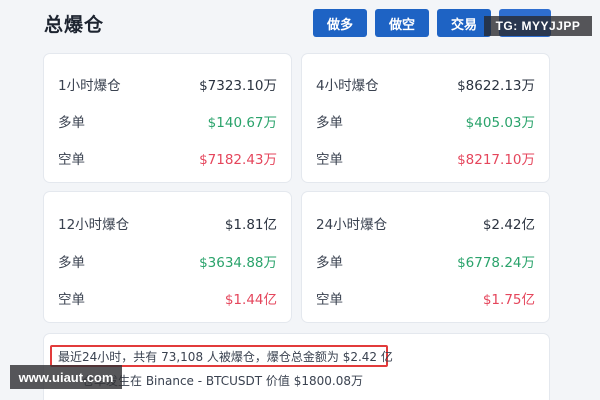  What do you see at coordinates (167, 158) in the screenshot?
I see `short-row: 空单 $7182.43万` at bounding box center [167, 158].